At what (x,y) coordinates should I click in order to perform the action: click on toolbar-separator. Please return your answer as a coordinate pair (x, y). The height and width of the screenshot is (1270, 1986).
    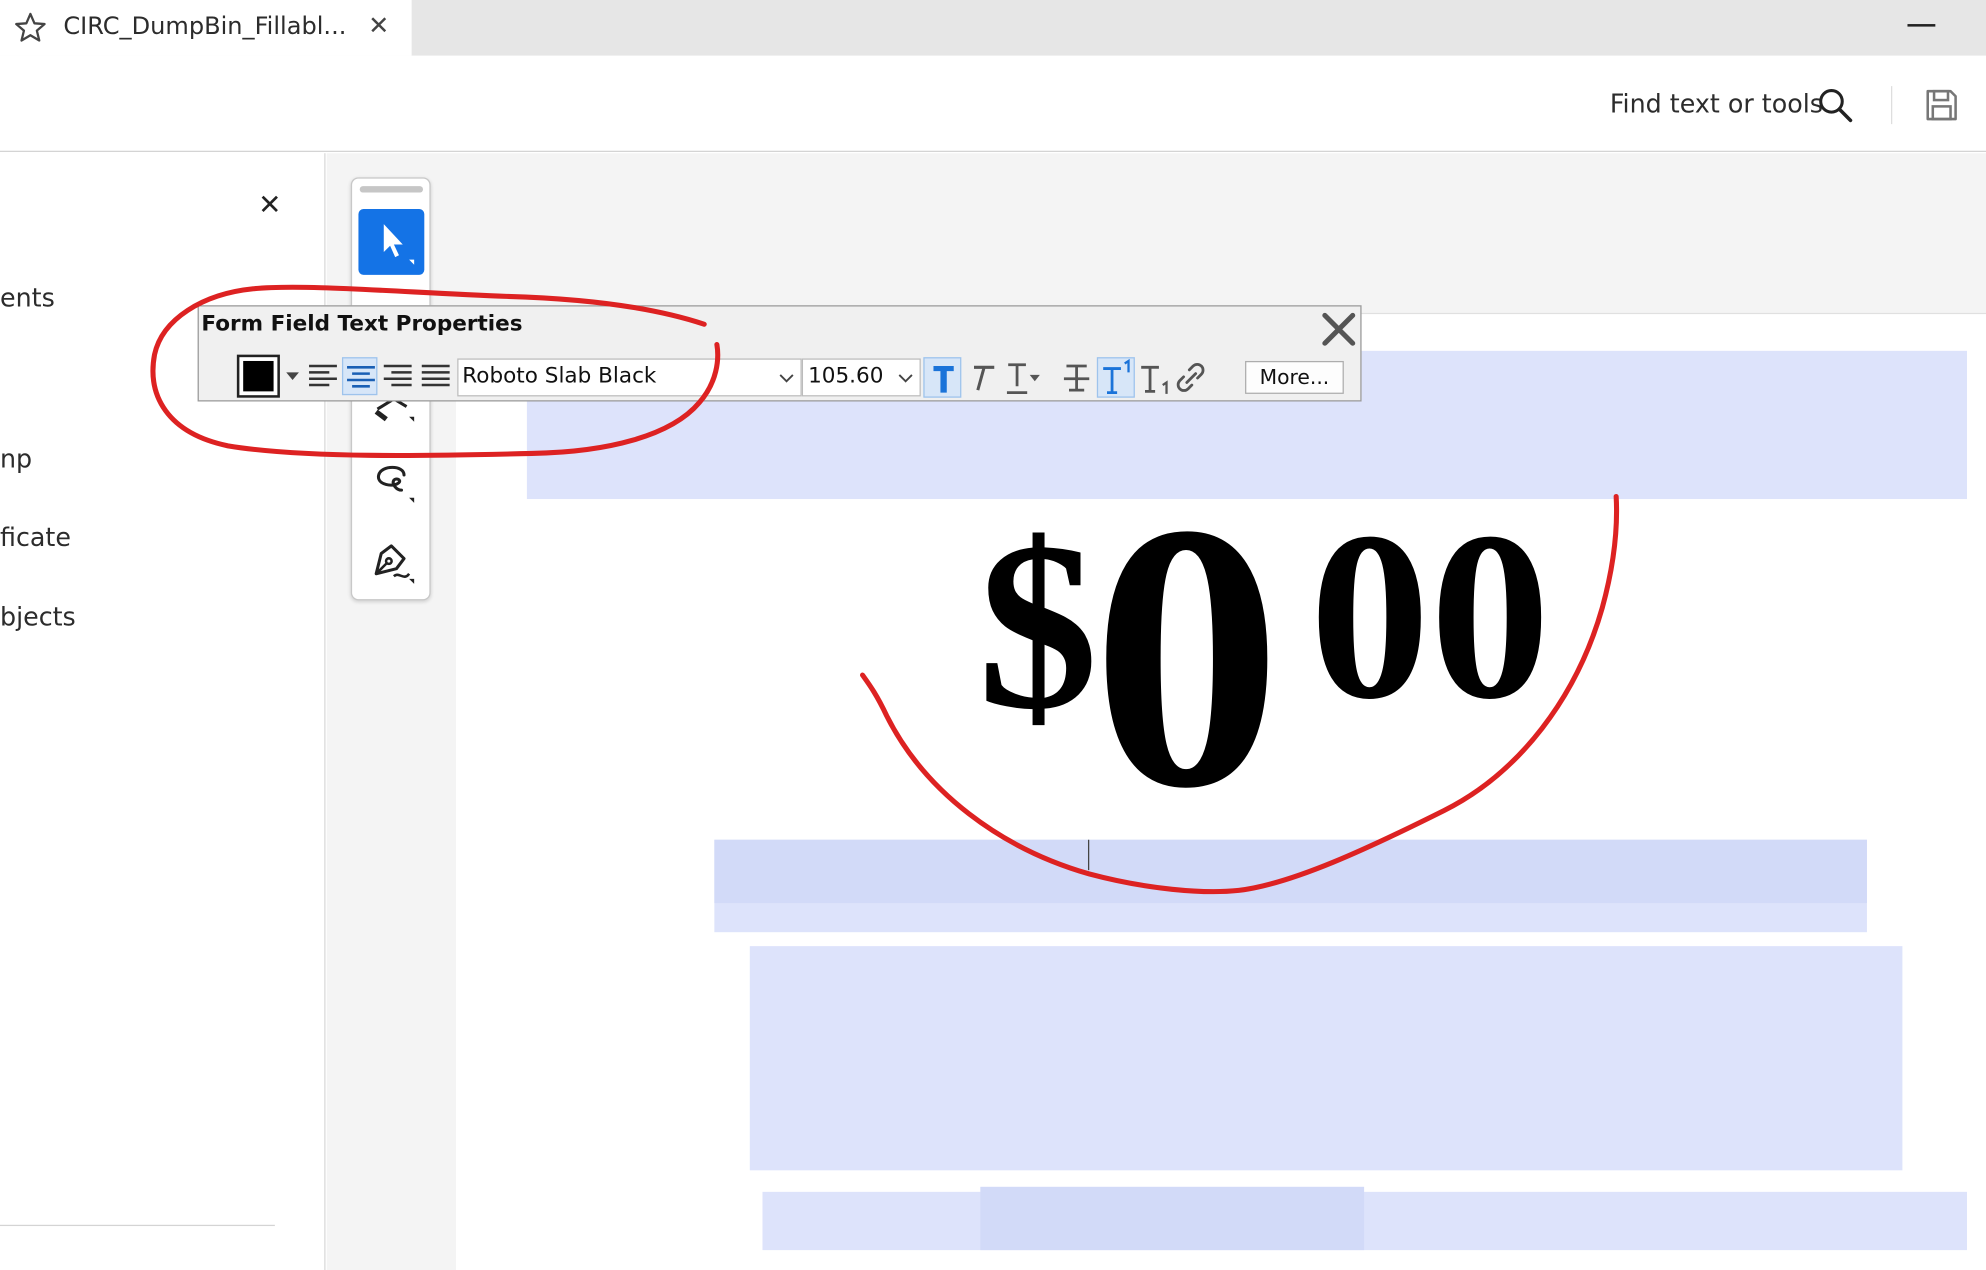
    Looking at the image, I should click on (1892, 105).